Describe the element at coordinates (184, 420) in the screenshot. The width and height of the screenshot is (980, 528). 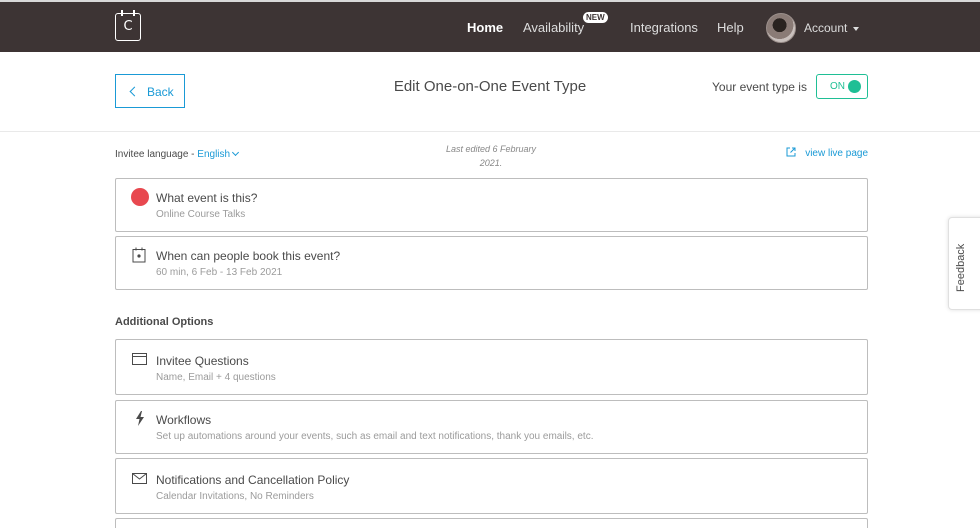
I see `card-title: Workflows` at that location.